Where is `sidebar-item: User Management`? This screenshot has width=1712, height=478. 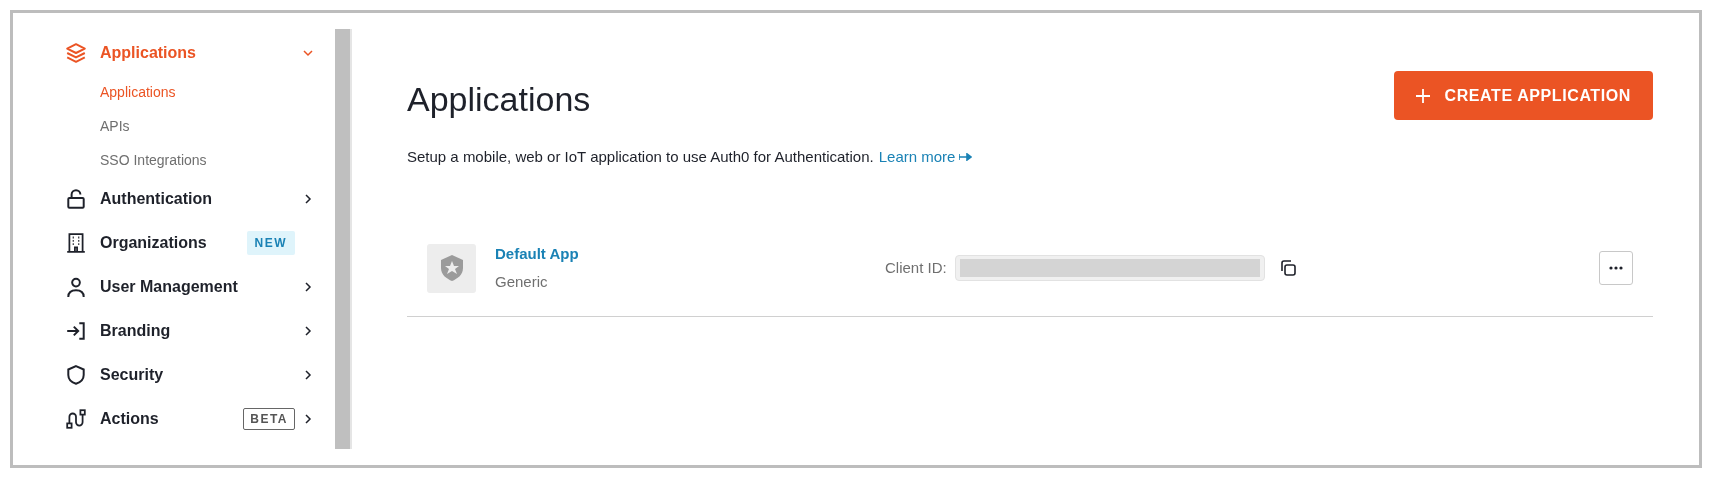
sidebar-item: User Management is located at coordinates (190, 287).